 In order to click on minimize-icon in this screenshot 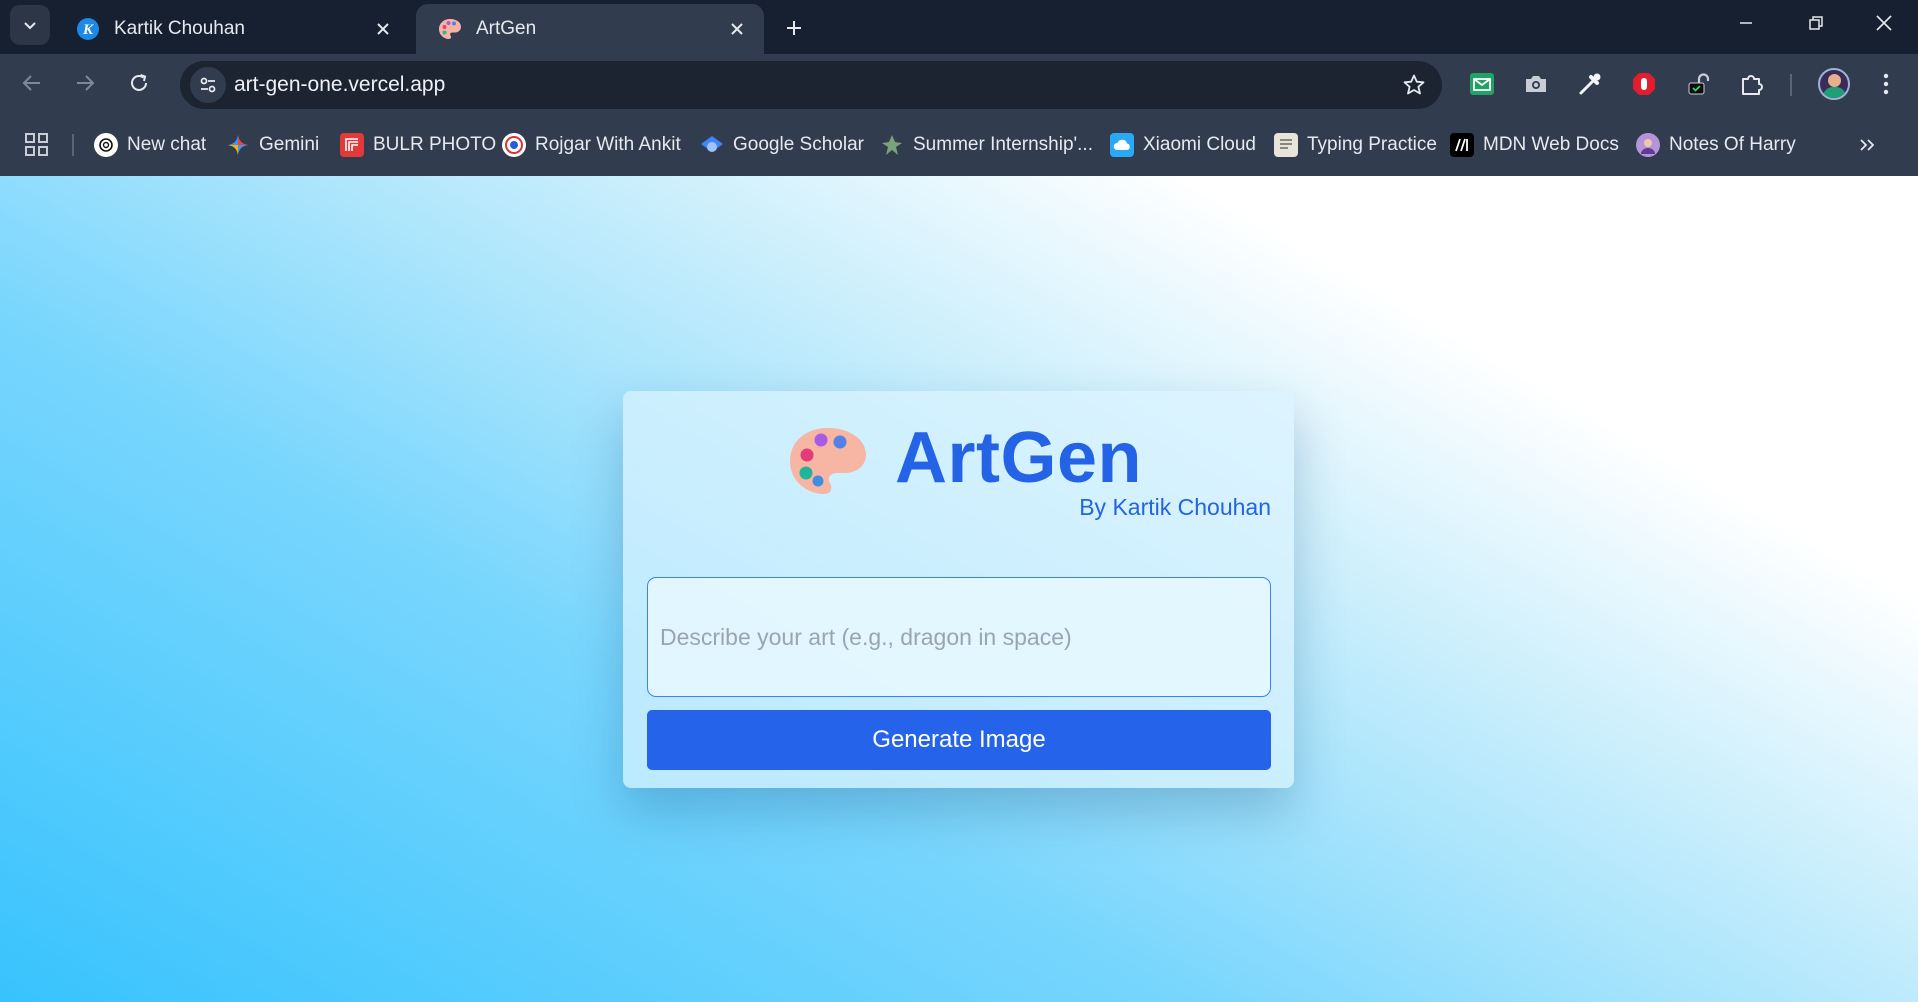, I will do `click(1746, 23)`.